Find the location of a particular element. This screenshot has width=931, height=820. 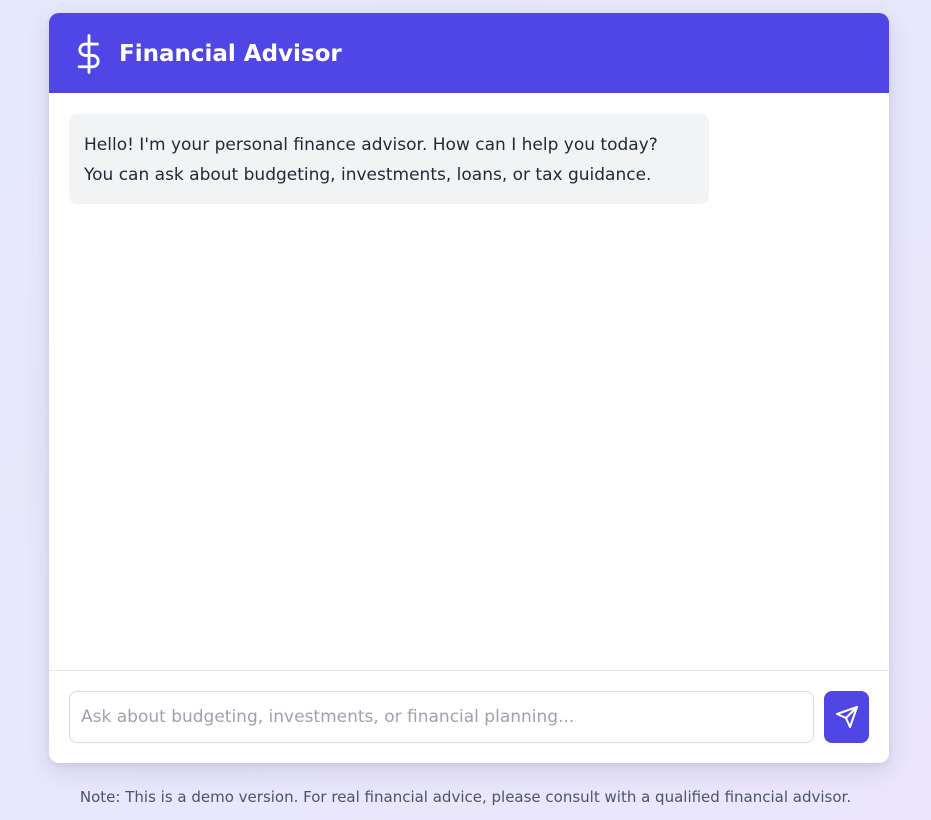

send-button is located at coordinates (846, 717).